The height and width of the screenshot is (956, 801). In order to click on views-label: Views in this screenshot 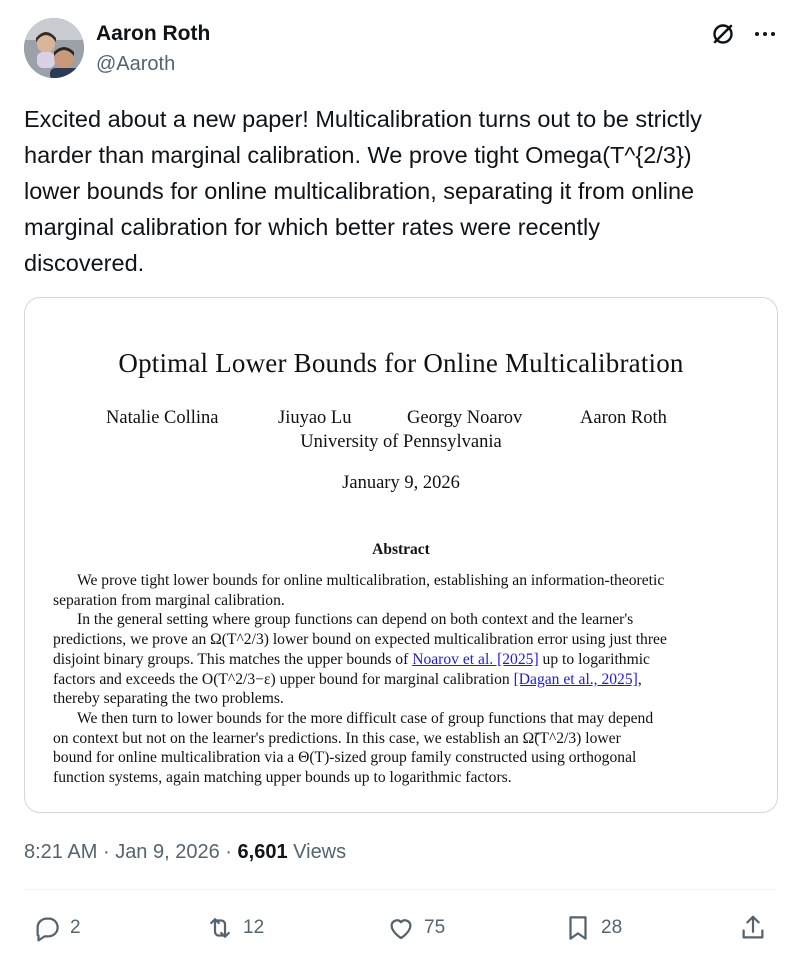, I will do `click(320, 852)`.